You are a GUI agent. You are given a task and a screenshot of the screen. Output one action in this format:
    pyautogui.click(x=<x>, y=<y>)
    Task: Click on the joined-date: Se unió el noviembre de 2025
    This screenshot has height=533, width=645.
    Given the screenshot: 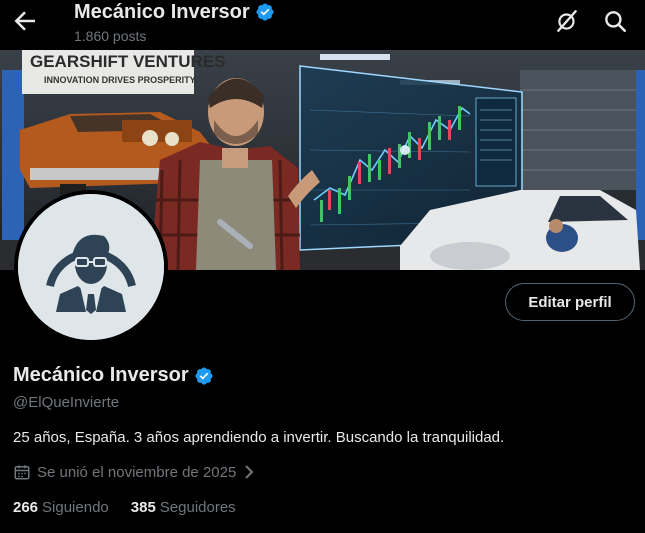 What is the action you would take?
    pyautogui.click(x=134, y=472)
    